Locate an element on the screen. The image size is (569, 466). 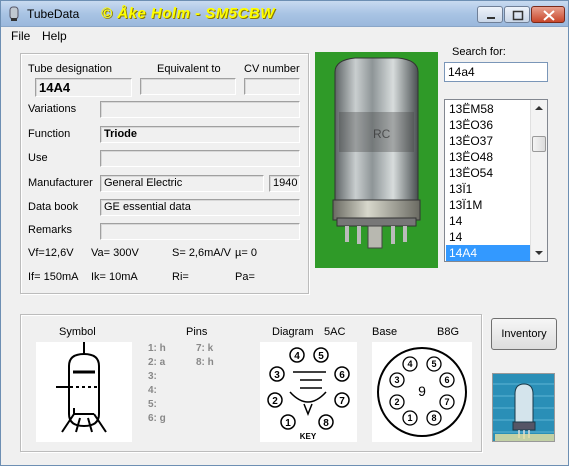
symbol-box is located at coordinates (84, 392).